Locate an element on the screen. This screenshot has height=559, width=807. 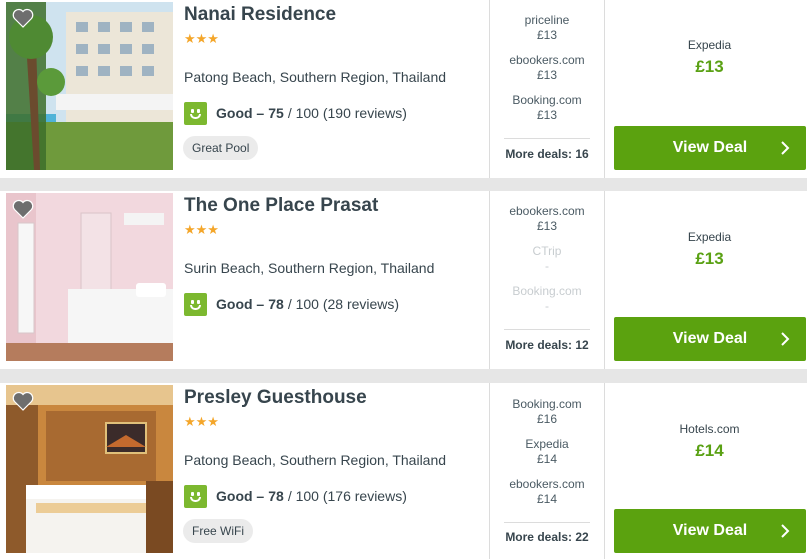
rating-reviews: / 100 (190 reviews) is located at coordinates (347, 113).